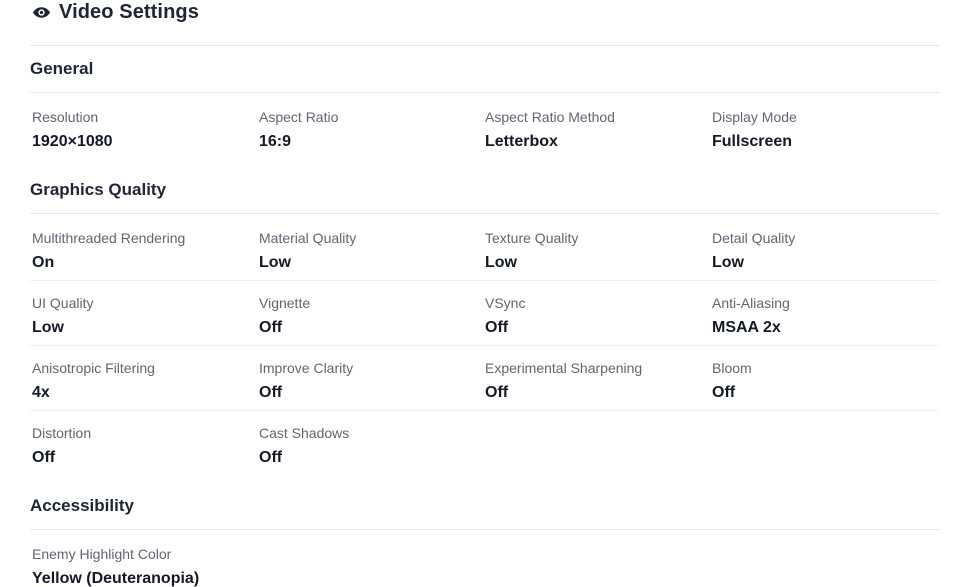  Describe the element at coordinates (62, 68) in the screenshot. I see `section-heading-general: General` at that location.